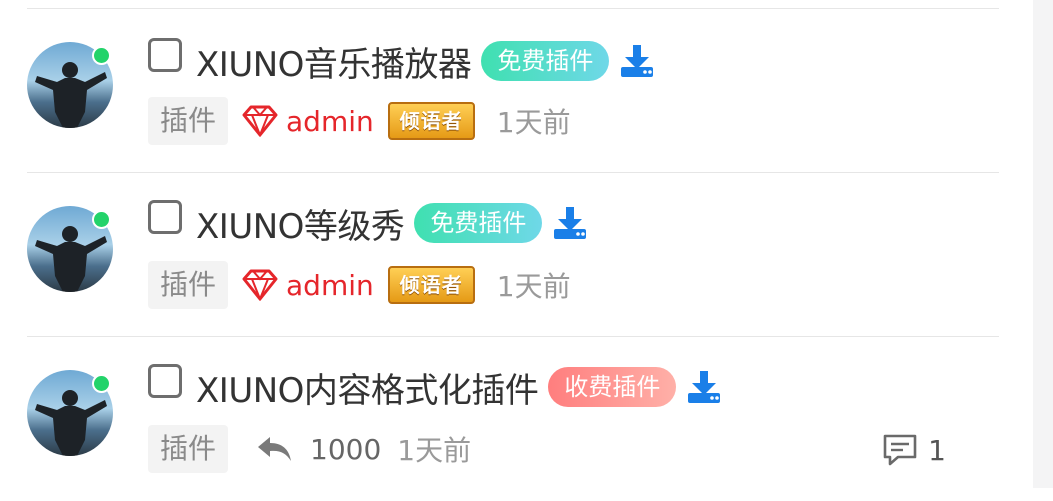  Describe the element at coordinates (334, 61) in the screenshot. I see `thread-title: XIUNO音乐播放器` at that location.